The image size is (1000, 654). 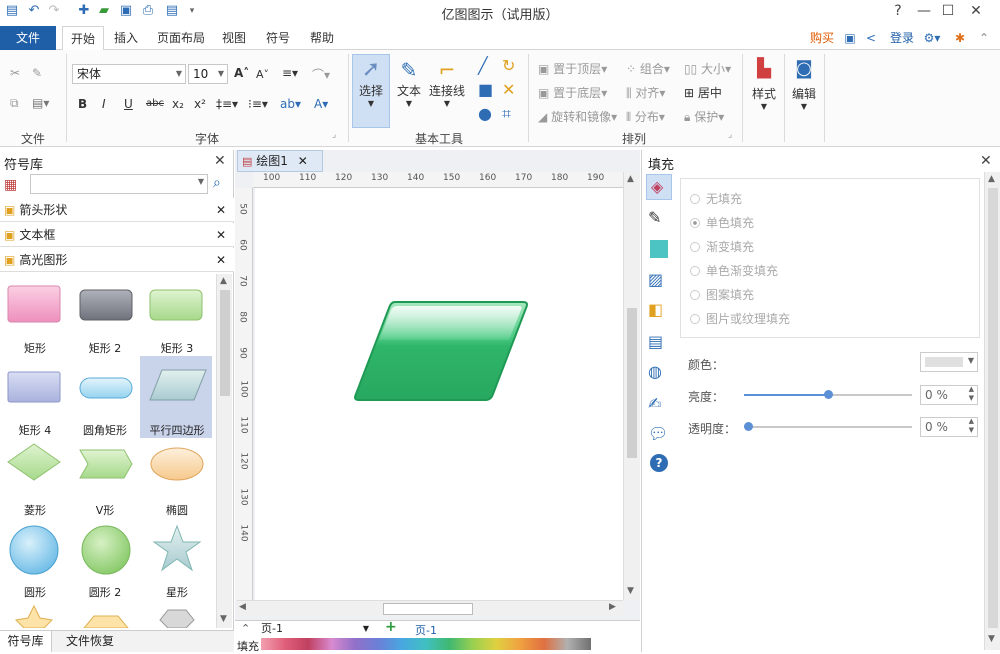 I want to click on transparency-slider-track, so click(x=828, y=427).